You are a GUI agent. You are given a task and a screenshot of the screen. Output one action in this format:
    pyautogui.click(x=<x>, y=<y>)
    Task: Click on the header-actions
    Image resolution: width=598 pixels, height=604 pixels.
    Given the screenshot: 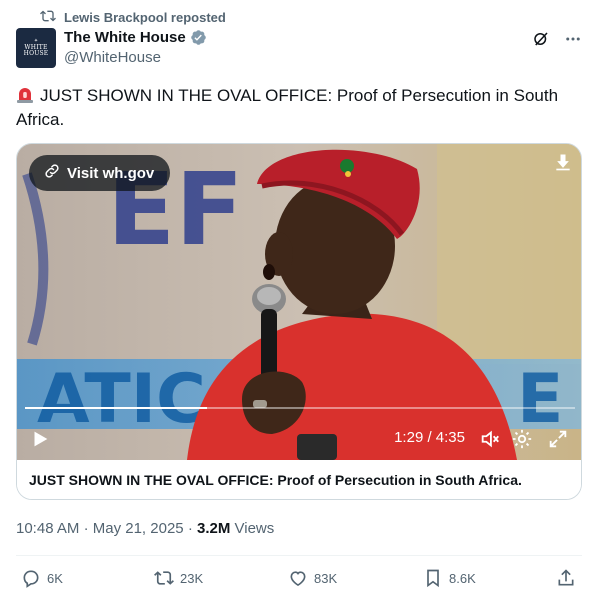 What is the action you would take?
    pyautogui.click(x=557, y=39)
    